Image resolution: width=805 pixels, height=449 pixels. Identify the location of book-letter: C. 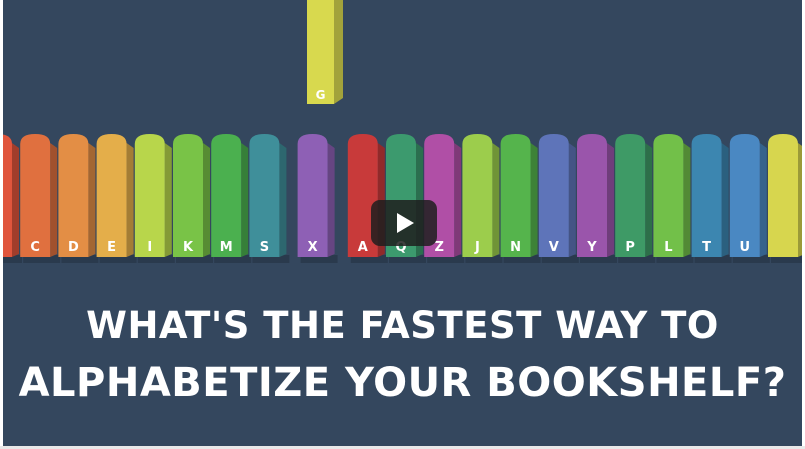
(35, 247).